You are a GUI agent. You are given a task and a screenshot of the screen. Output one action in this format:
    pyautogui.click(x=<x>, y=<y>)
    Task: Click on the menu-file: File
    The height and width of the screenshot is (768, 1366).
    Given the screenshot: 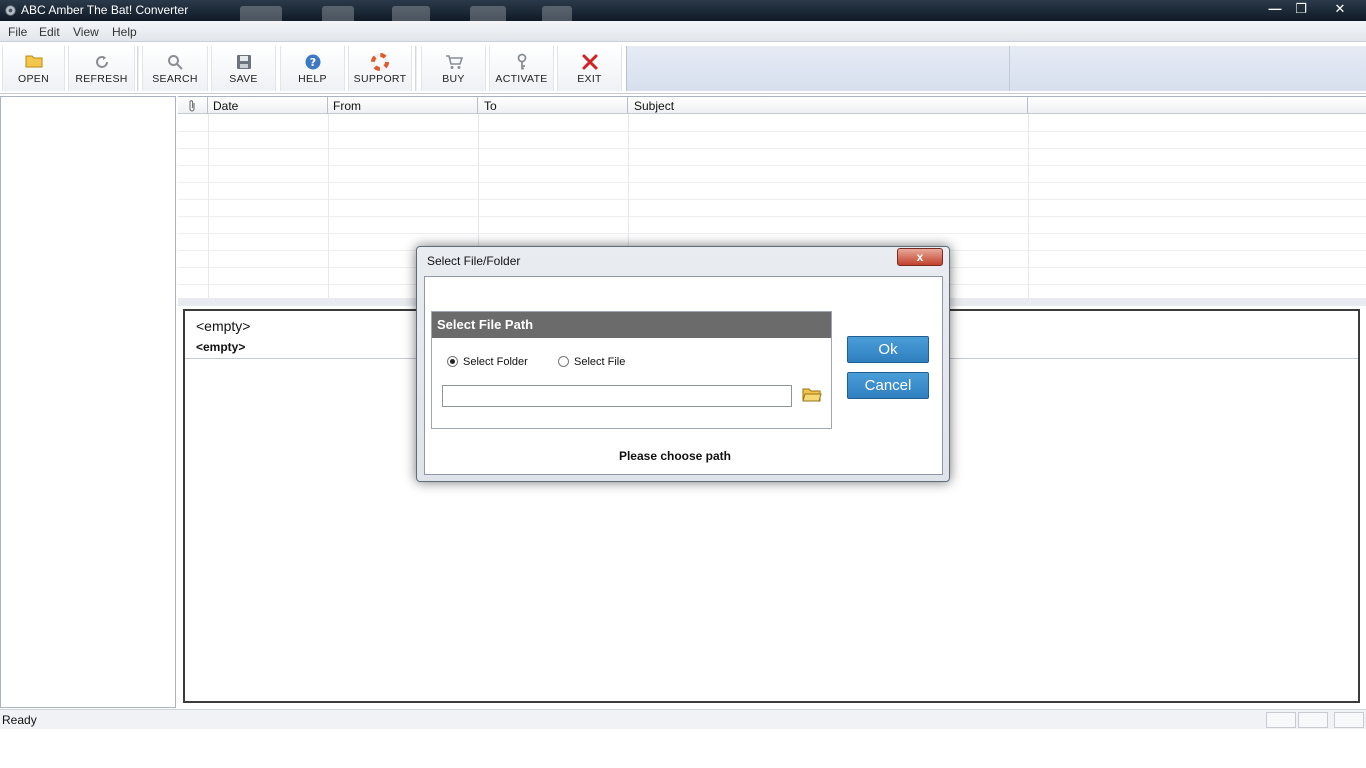 What is the action you would take?
    pyautogui.click(x=17, y=32)
    